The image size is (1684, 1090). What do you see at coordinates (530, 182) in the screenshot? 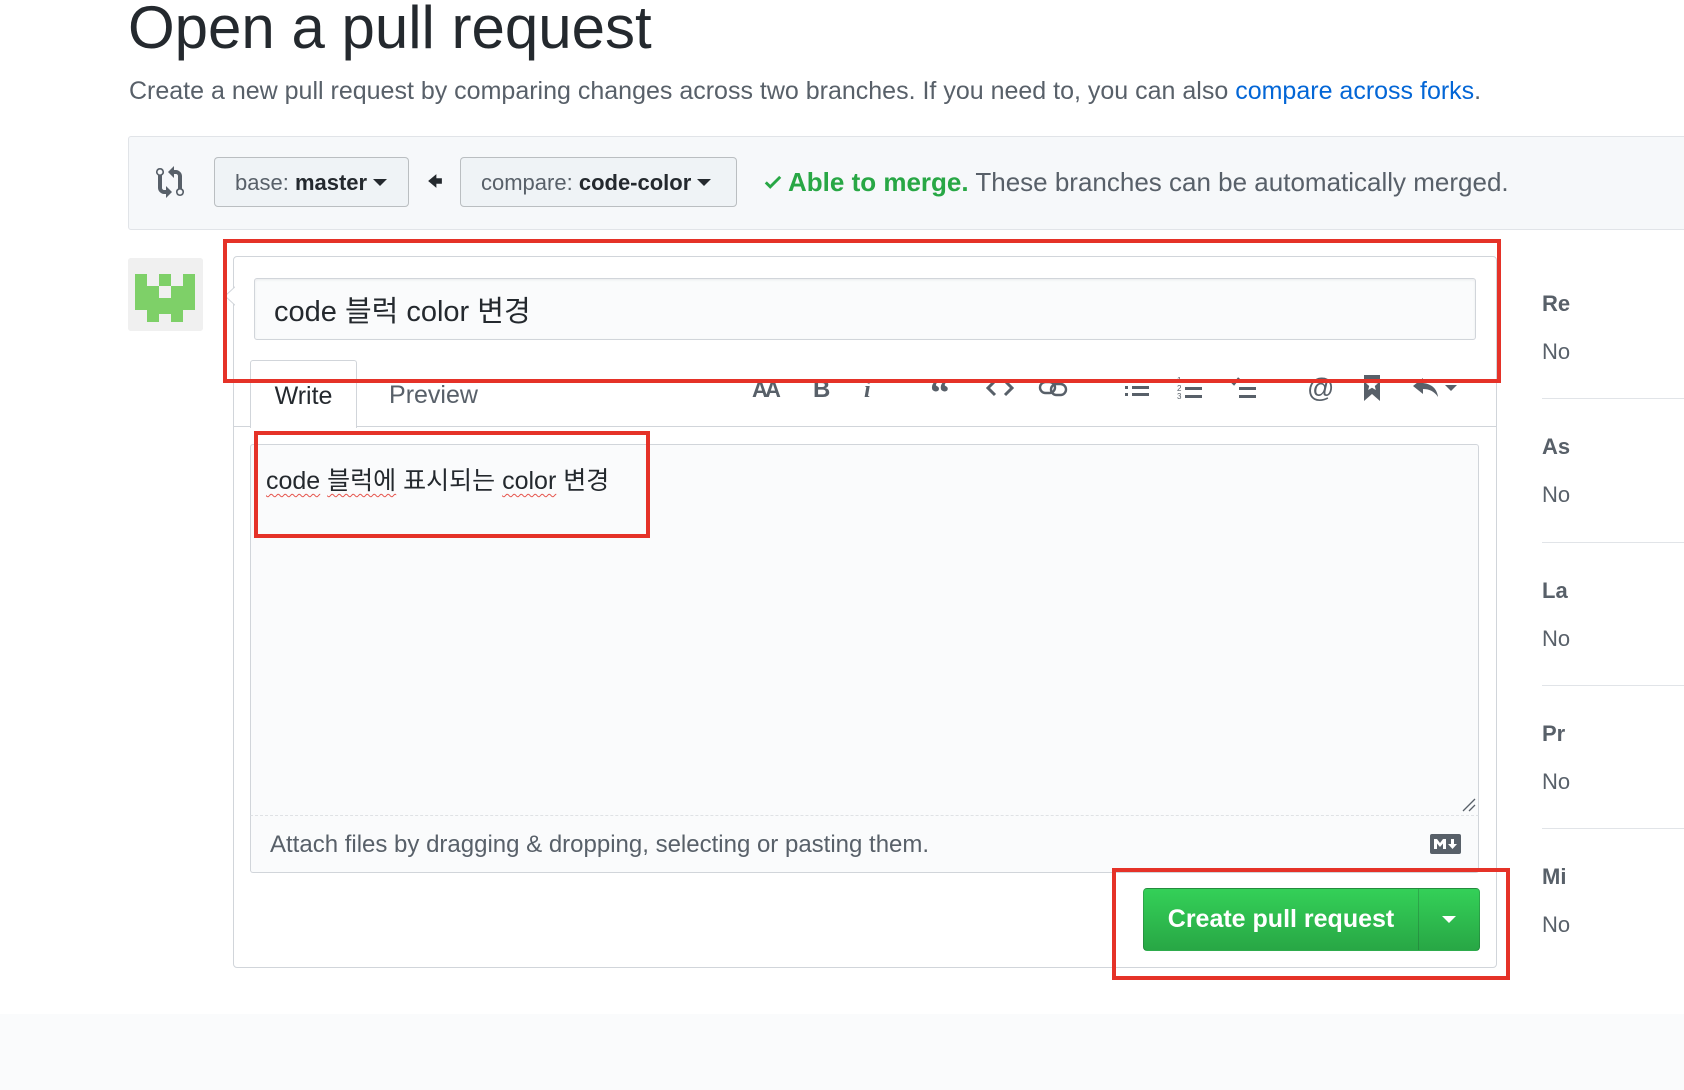
I see `compare-prefix: compare:` at bounding box center [530, 182].